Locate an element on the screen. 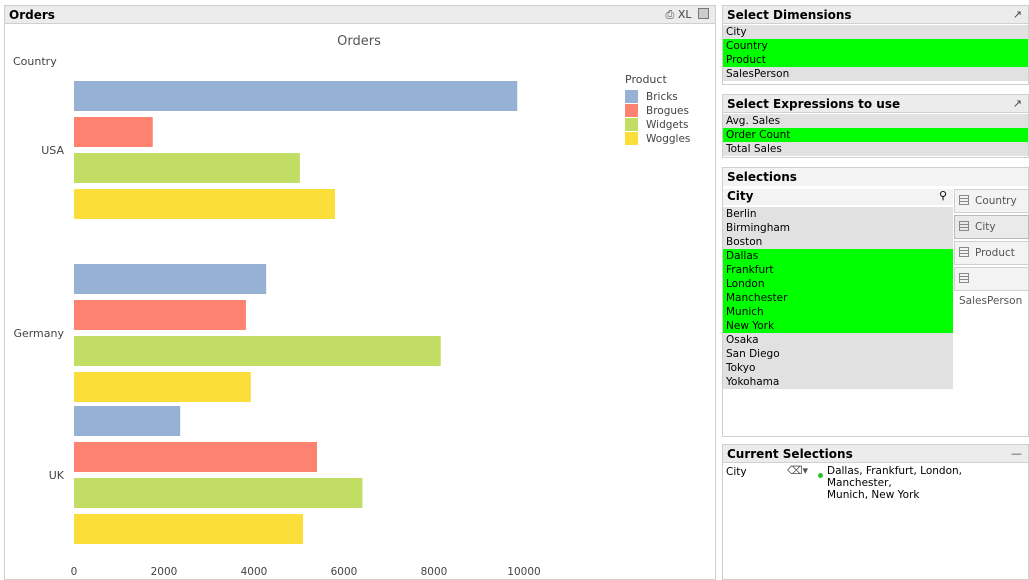 The width and height of the screenshot is (1029, 580). select-dimensions-caption: Select Dimensions ↗ is located at coordinates (875, 15).